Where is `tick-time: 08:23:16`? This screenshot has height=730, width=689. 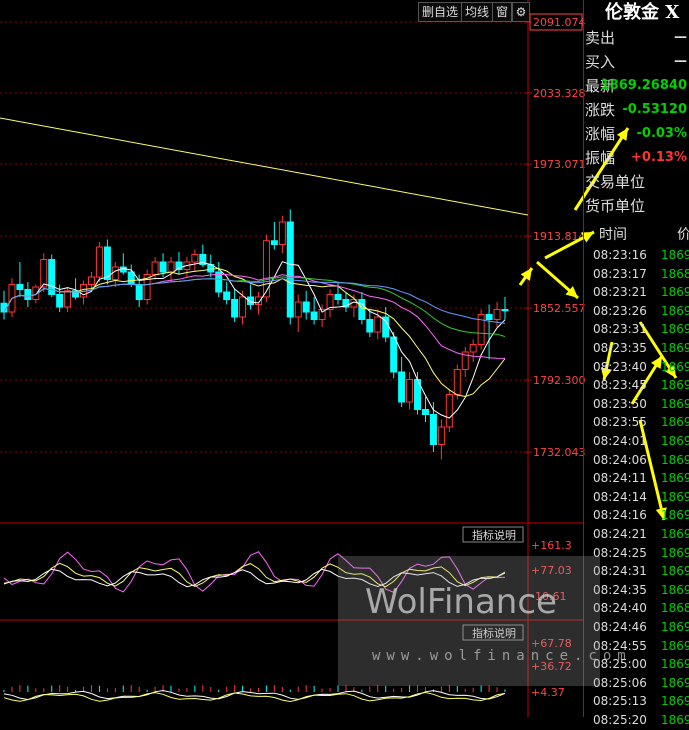 tick-time: 08:23:16 is located at coordinates (620, 255).